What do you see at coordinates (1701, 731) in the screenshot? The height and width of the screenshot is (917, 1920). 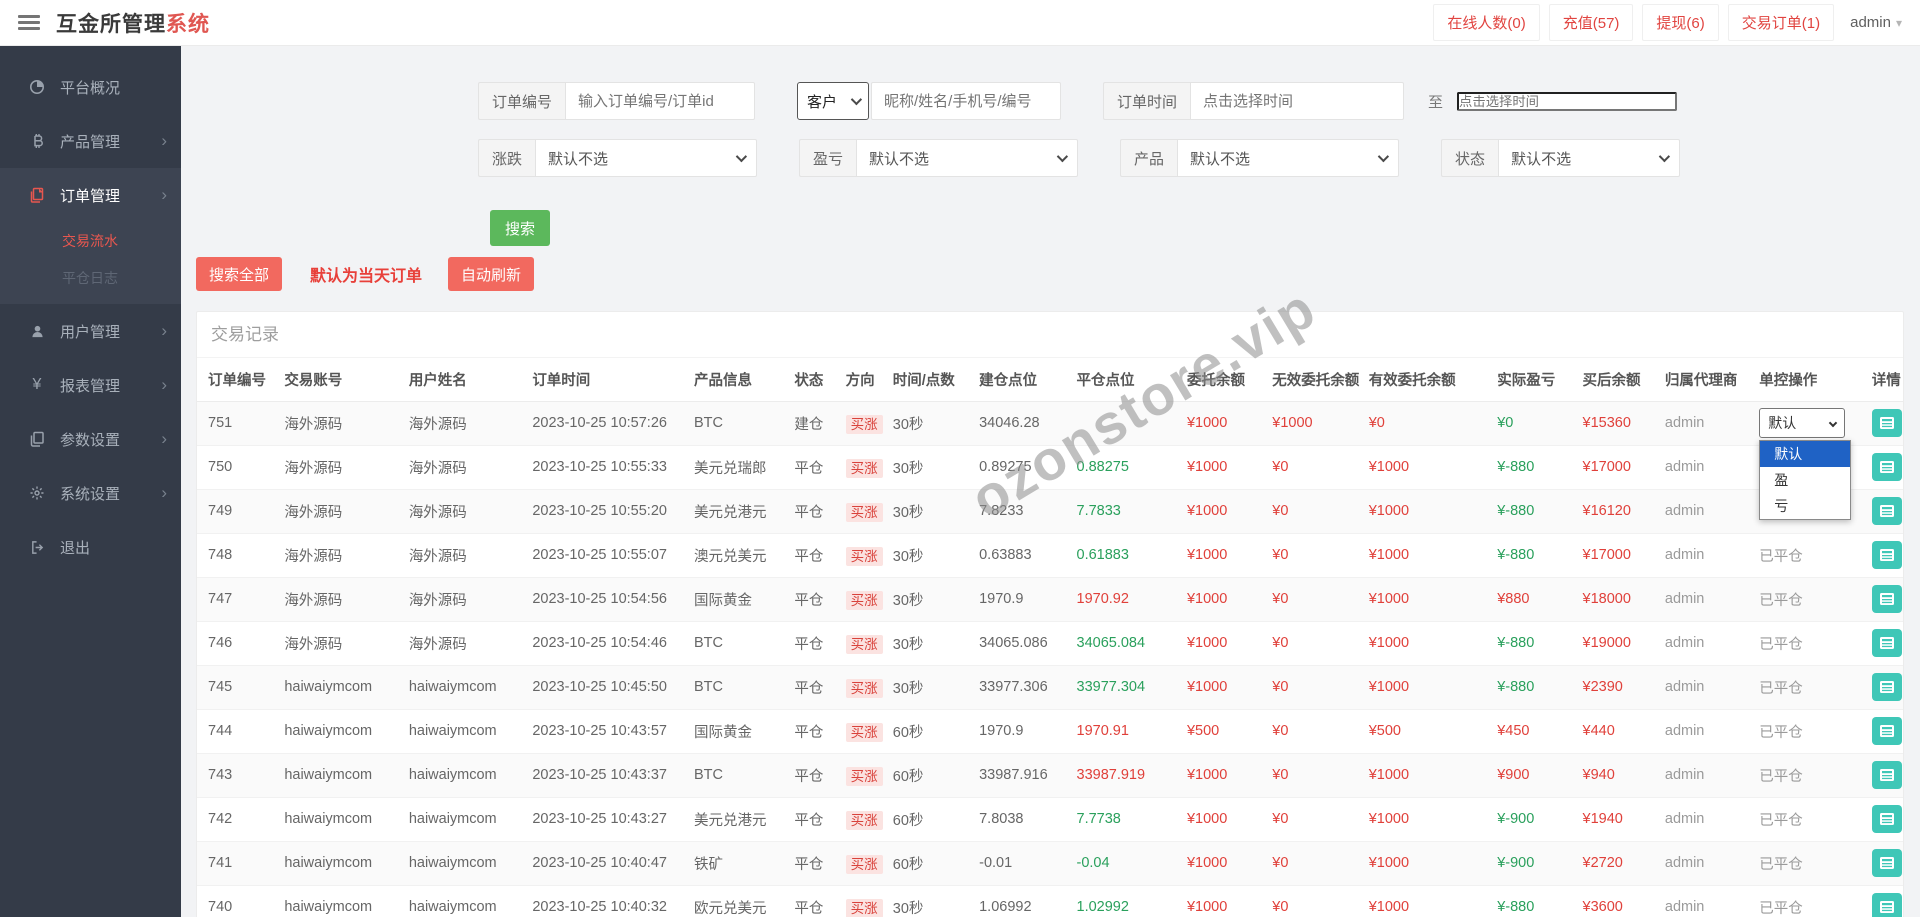 I see `cell-agent: admin` at bounding box center [1701, 731].